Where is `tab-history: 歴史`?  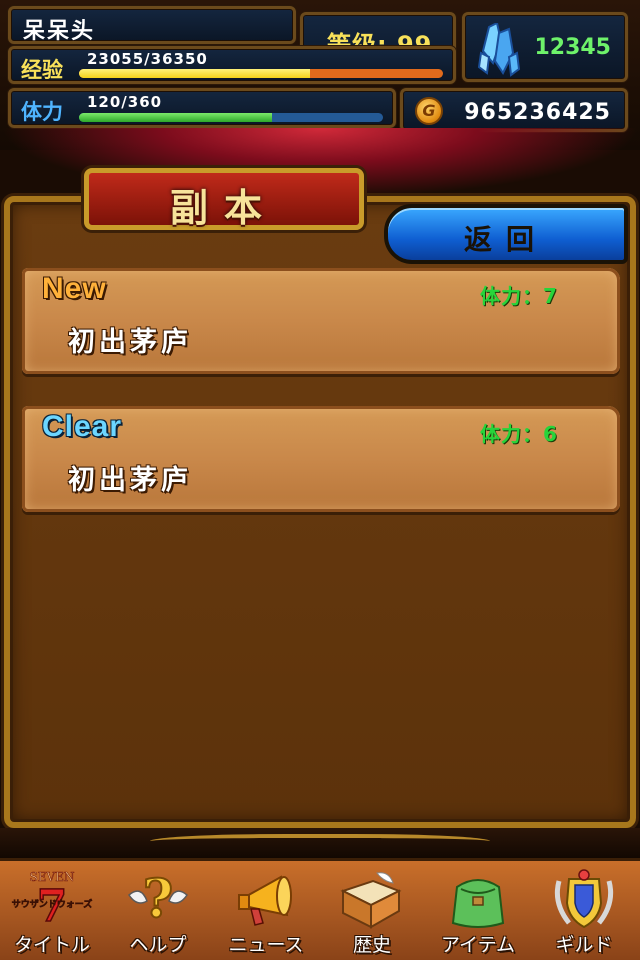
tab-history: 歴史 is located at coordinates (372, 912).